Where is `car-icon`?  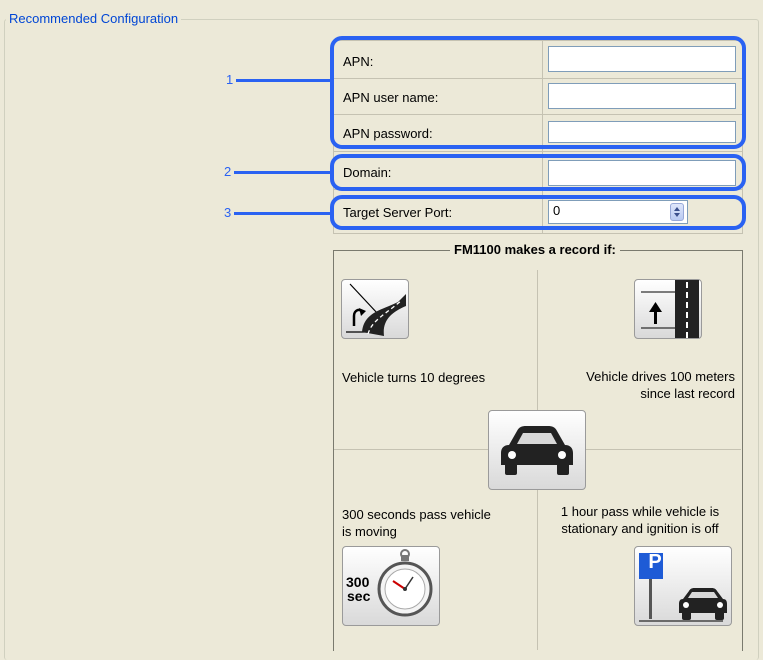
car-icon is located at coordinates (537, 450).